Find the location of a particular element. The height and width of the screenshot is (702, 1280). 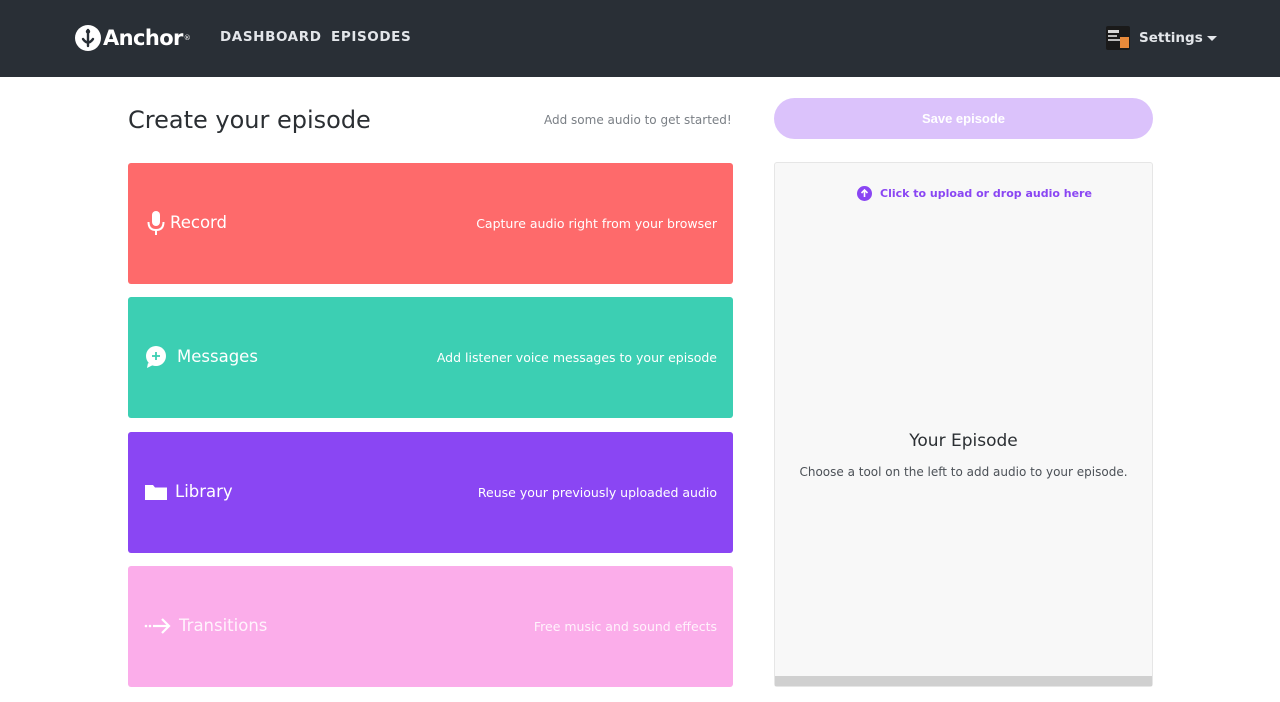

page-hint: Add some audio to get started! is located at coordinates (638, 120).